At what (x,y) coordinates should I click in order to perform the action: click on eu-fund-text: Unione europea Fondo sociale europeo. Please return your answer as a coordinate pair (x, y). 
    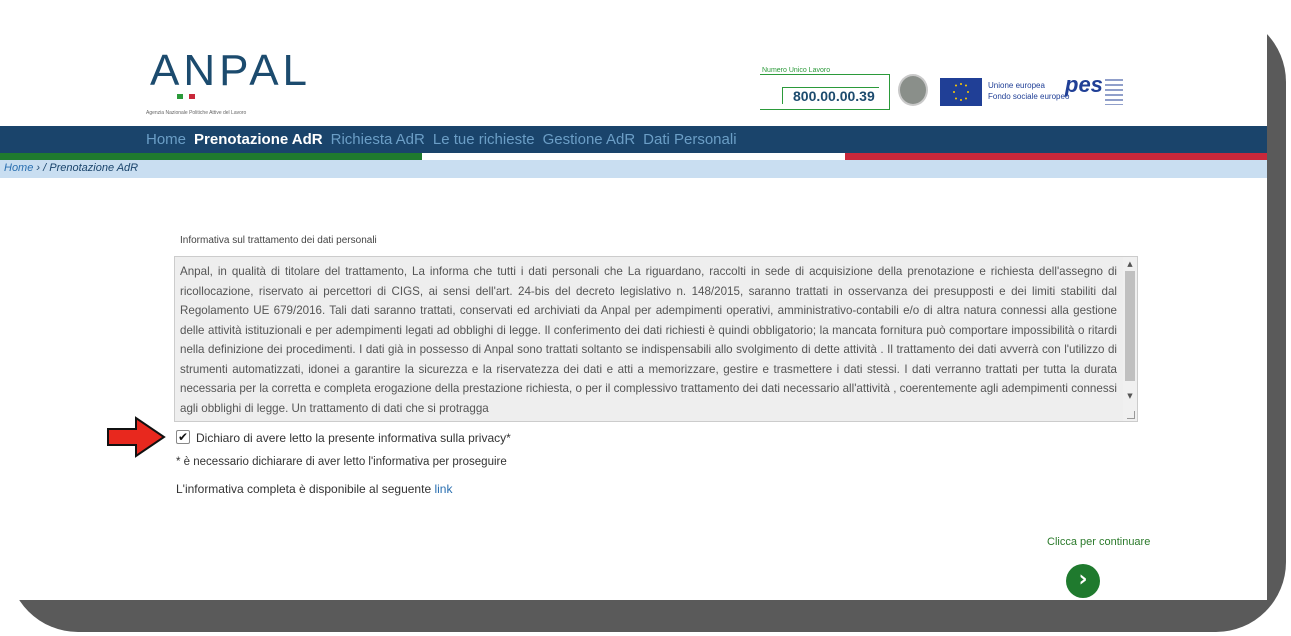
    Looking at the image, I should click on (1028, 91).